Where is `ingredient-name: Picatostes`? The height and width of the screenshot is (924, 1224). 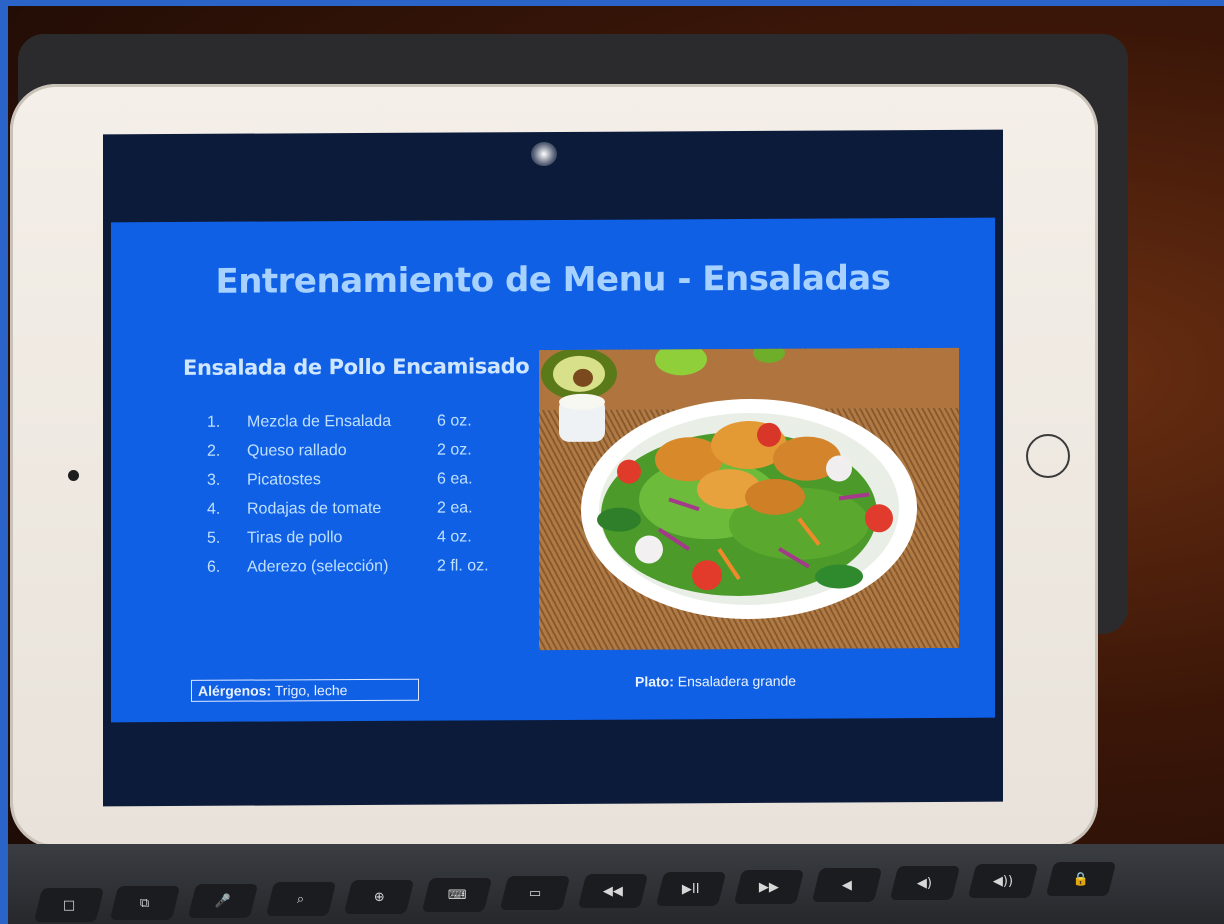 ingredient-name: Picatostes is located at coordinates (284, 479).